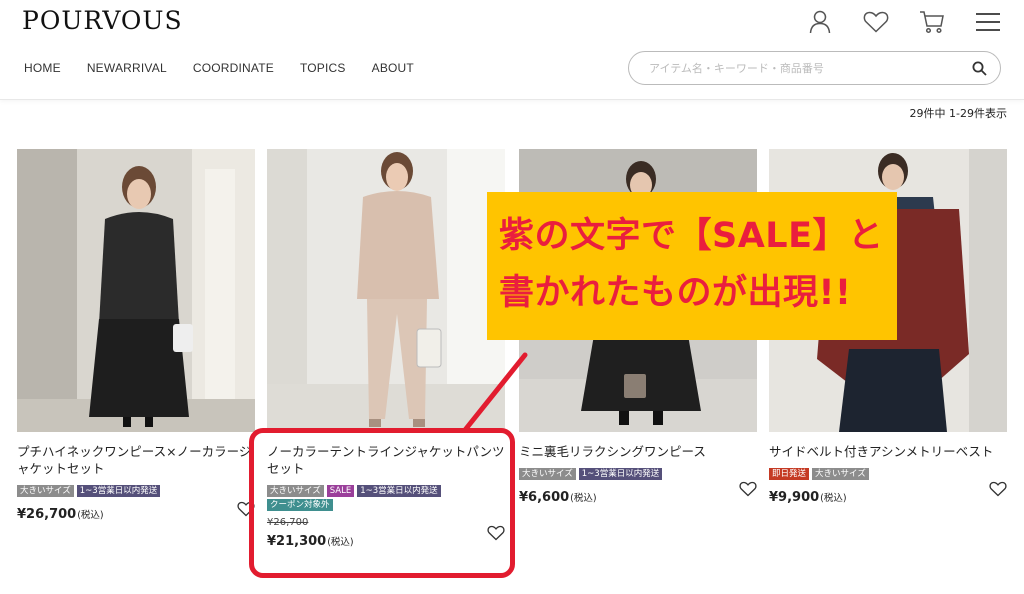 This screenshot has width=1024, height=594. I want to click on search-icon, so click(979, 68).